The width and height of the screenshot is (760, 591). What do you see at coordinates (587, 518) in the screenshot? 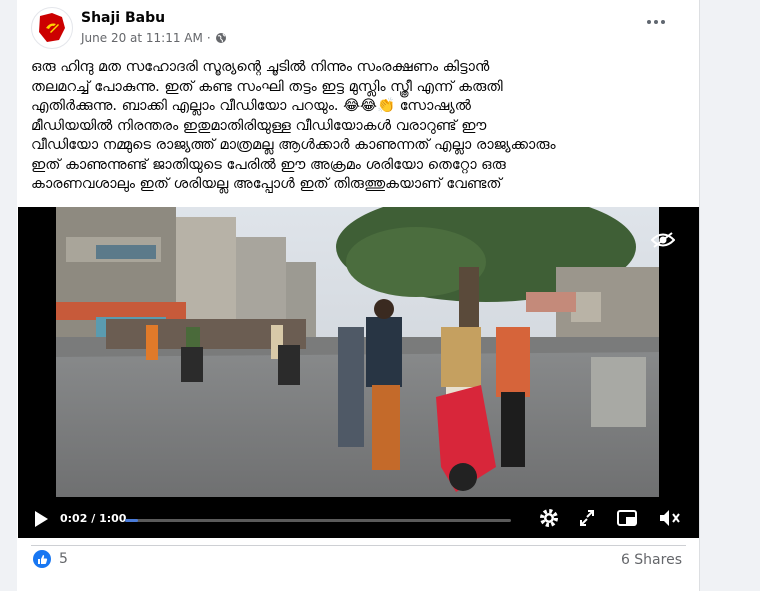
I see `expand-icon` at bounding box center [587, 518].